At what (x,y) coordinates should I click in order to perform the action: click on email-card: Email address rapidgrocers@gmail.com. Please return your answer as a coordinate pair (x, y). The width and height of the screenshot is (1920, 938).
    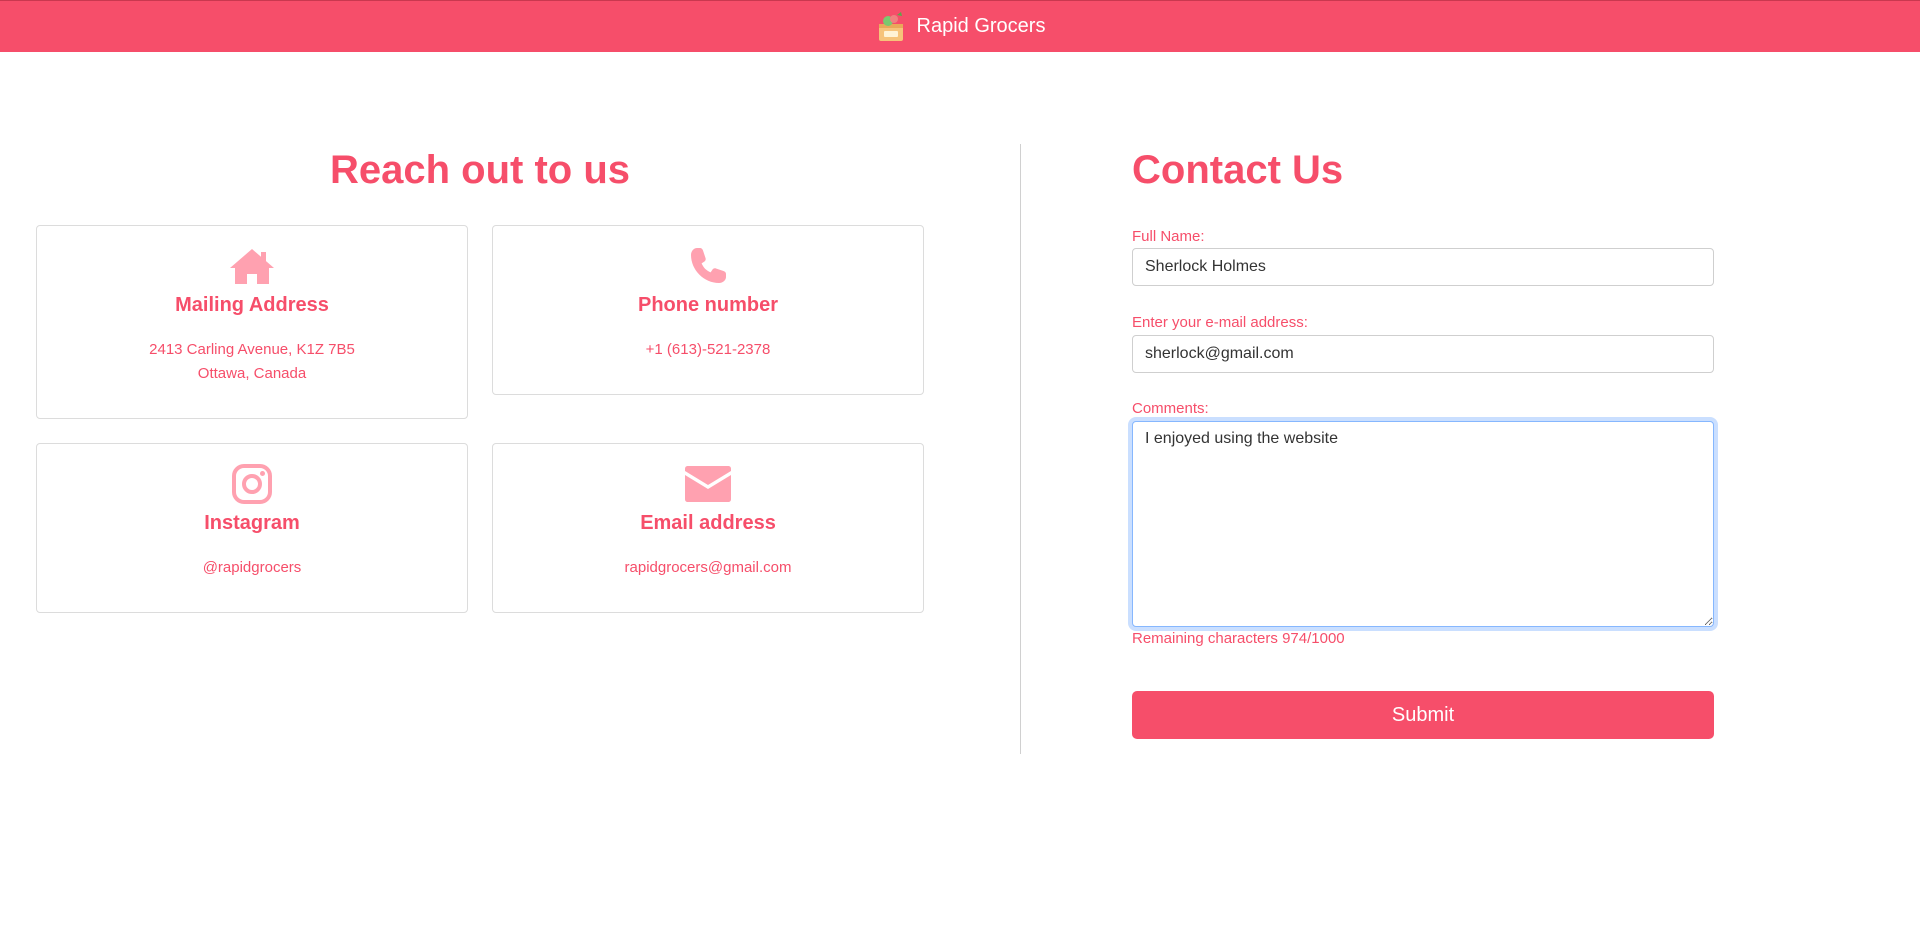
    Looking at the image, I should click on (708, 528).